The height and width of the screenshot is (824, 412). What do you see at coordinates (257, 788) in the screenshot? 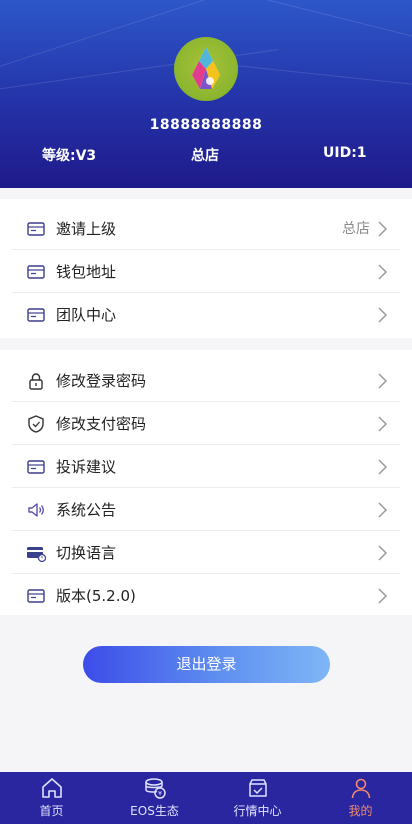
I see `box-icon` at bounding box center [257, 788].